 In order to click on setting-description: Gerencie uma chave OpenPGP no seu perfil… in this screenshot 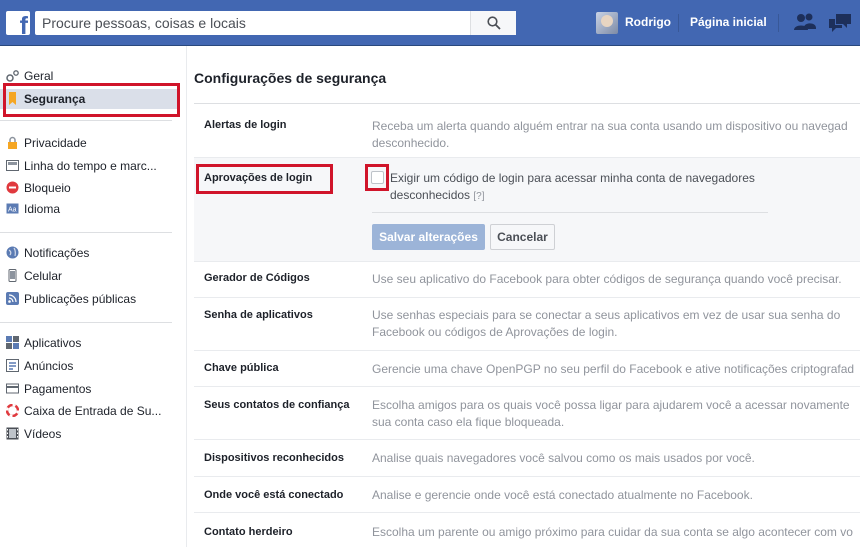, I will do `click(616, 369)`.